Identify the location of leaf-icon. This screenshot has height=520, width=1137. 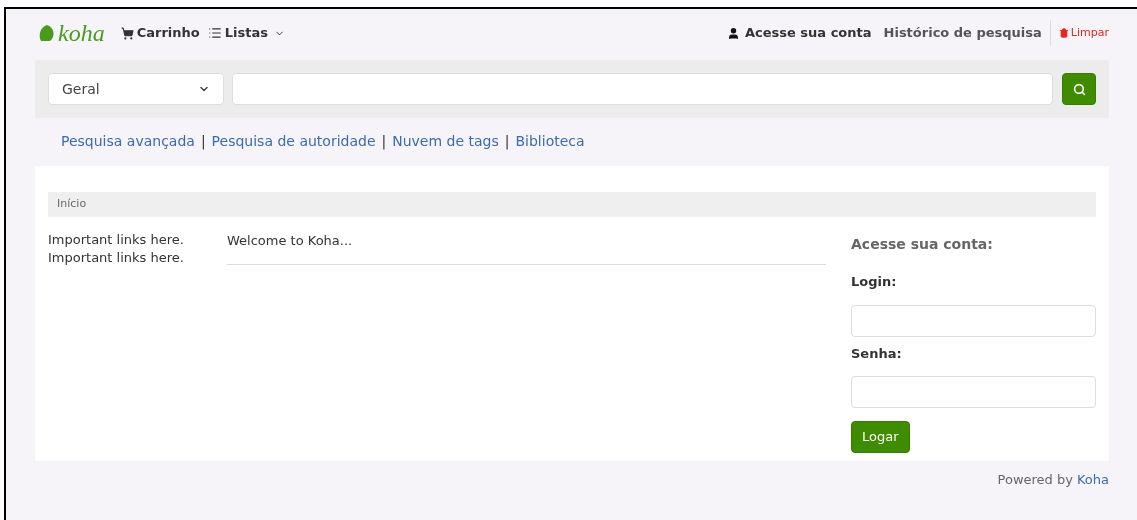
(47, 33).